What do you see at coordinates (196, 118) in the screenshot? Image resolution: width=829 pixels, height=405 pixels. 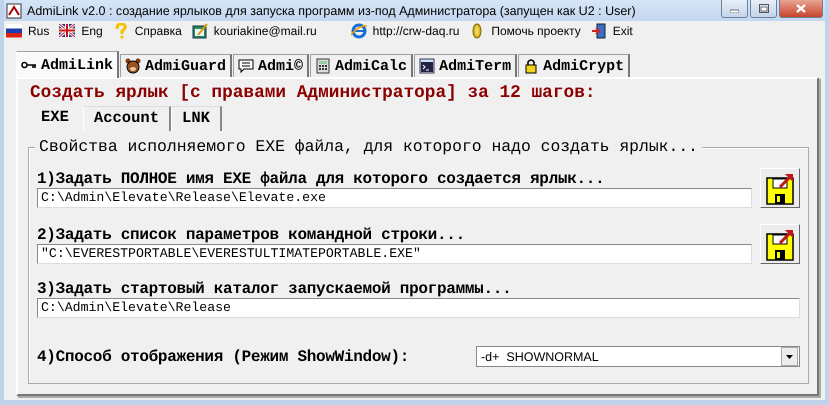 I see `tab: LNK` at bounding box center [196, 118].